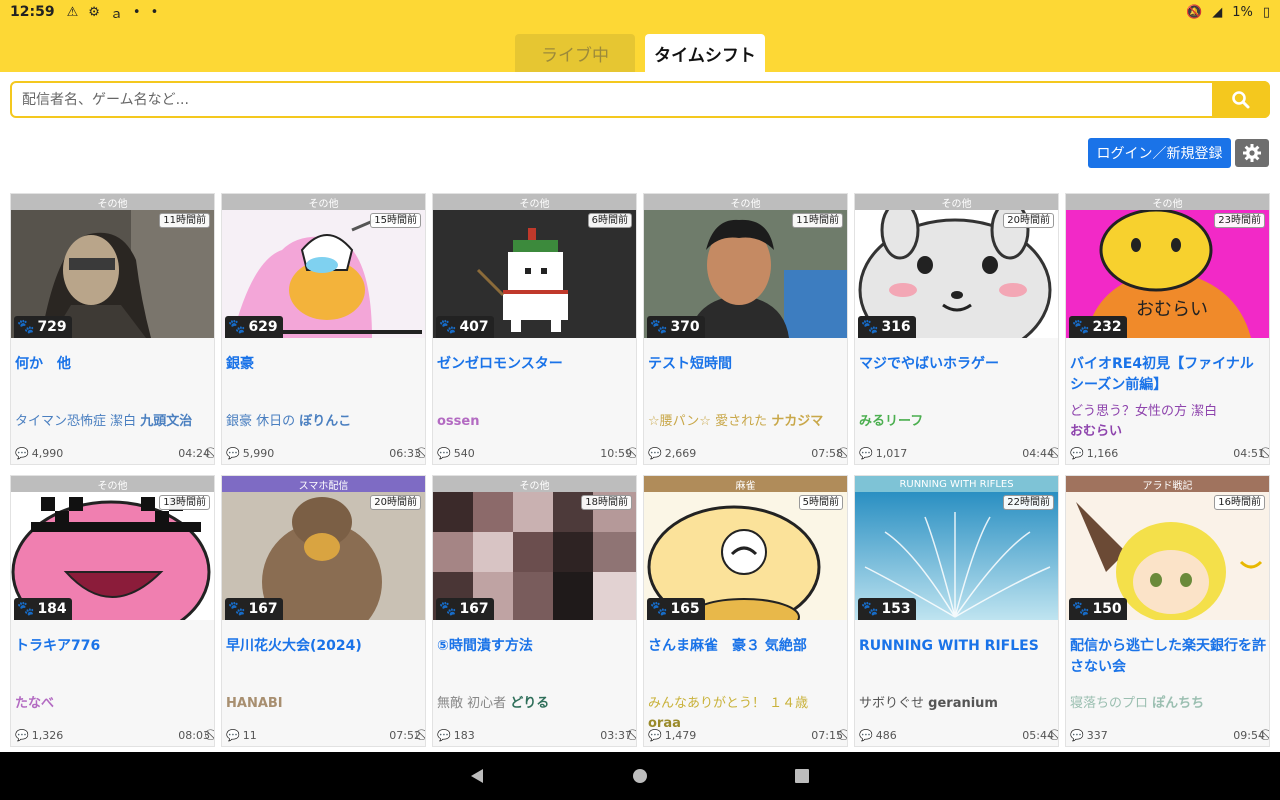  Describe the element at coordinates (1167, 274) in the screenshot. I see `thumbnail: おむらい 23時間前 🐾 232` at that location.